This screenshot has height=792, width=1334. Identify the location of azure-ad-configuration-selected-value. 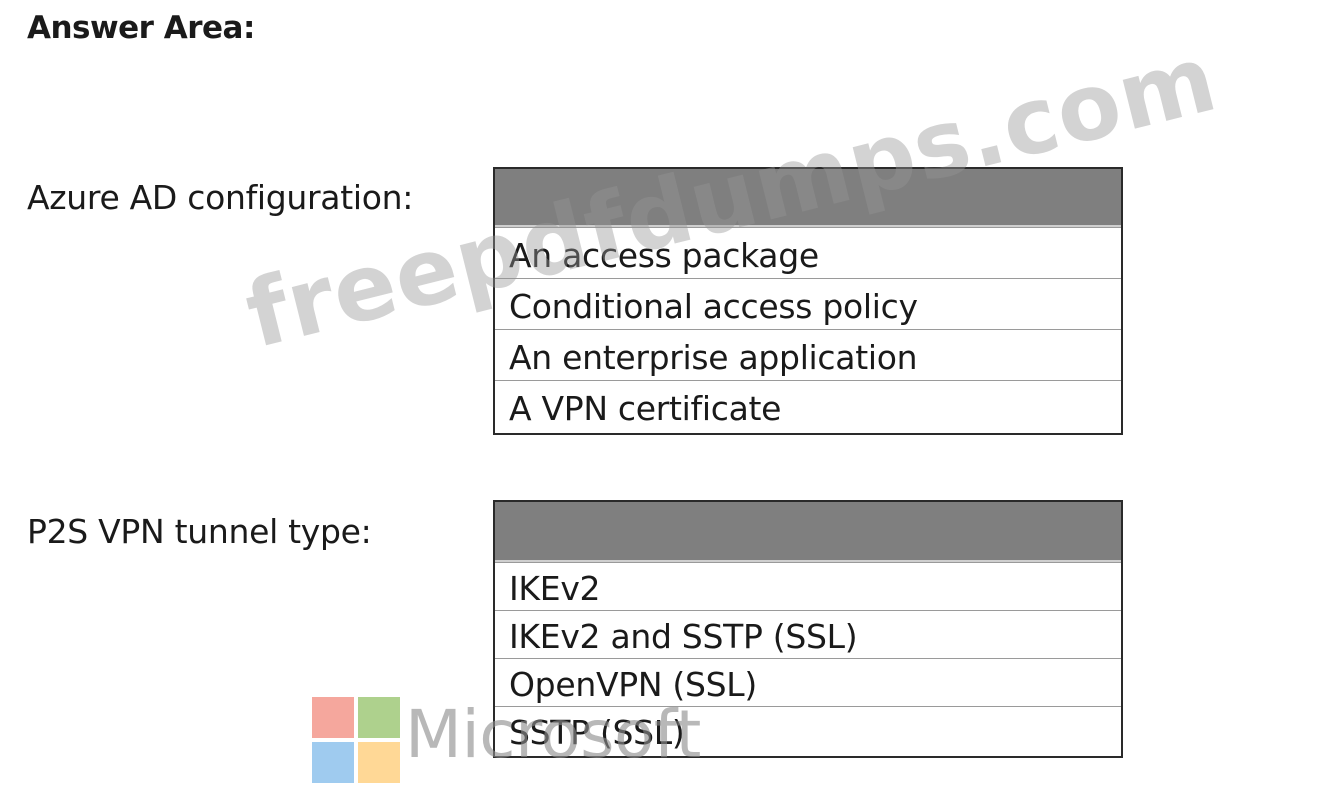
(808, 198).